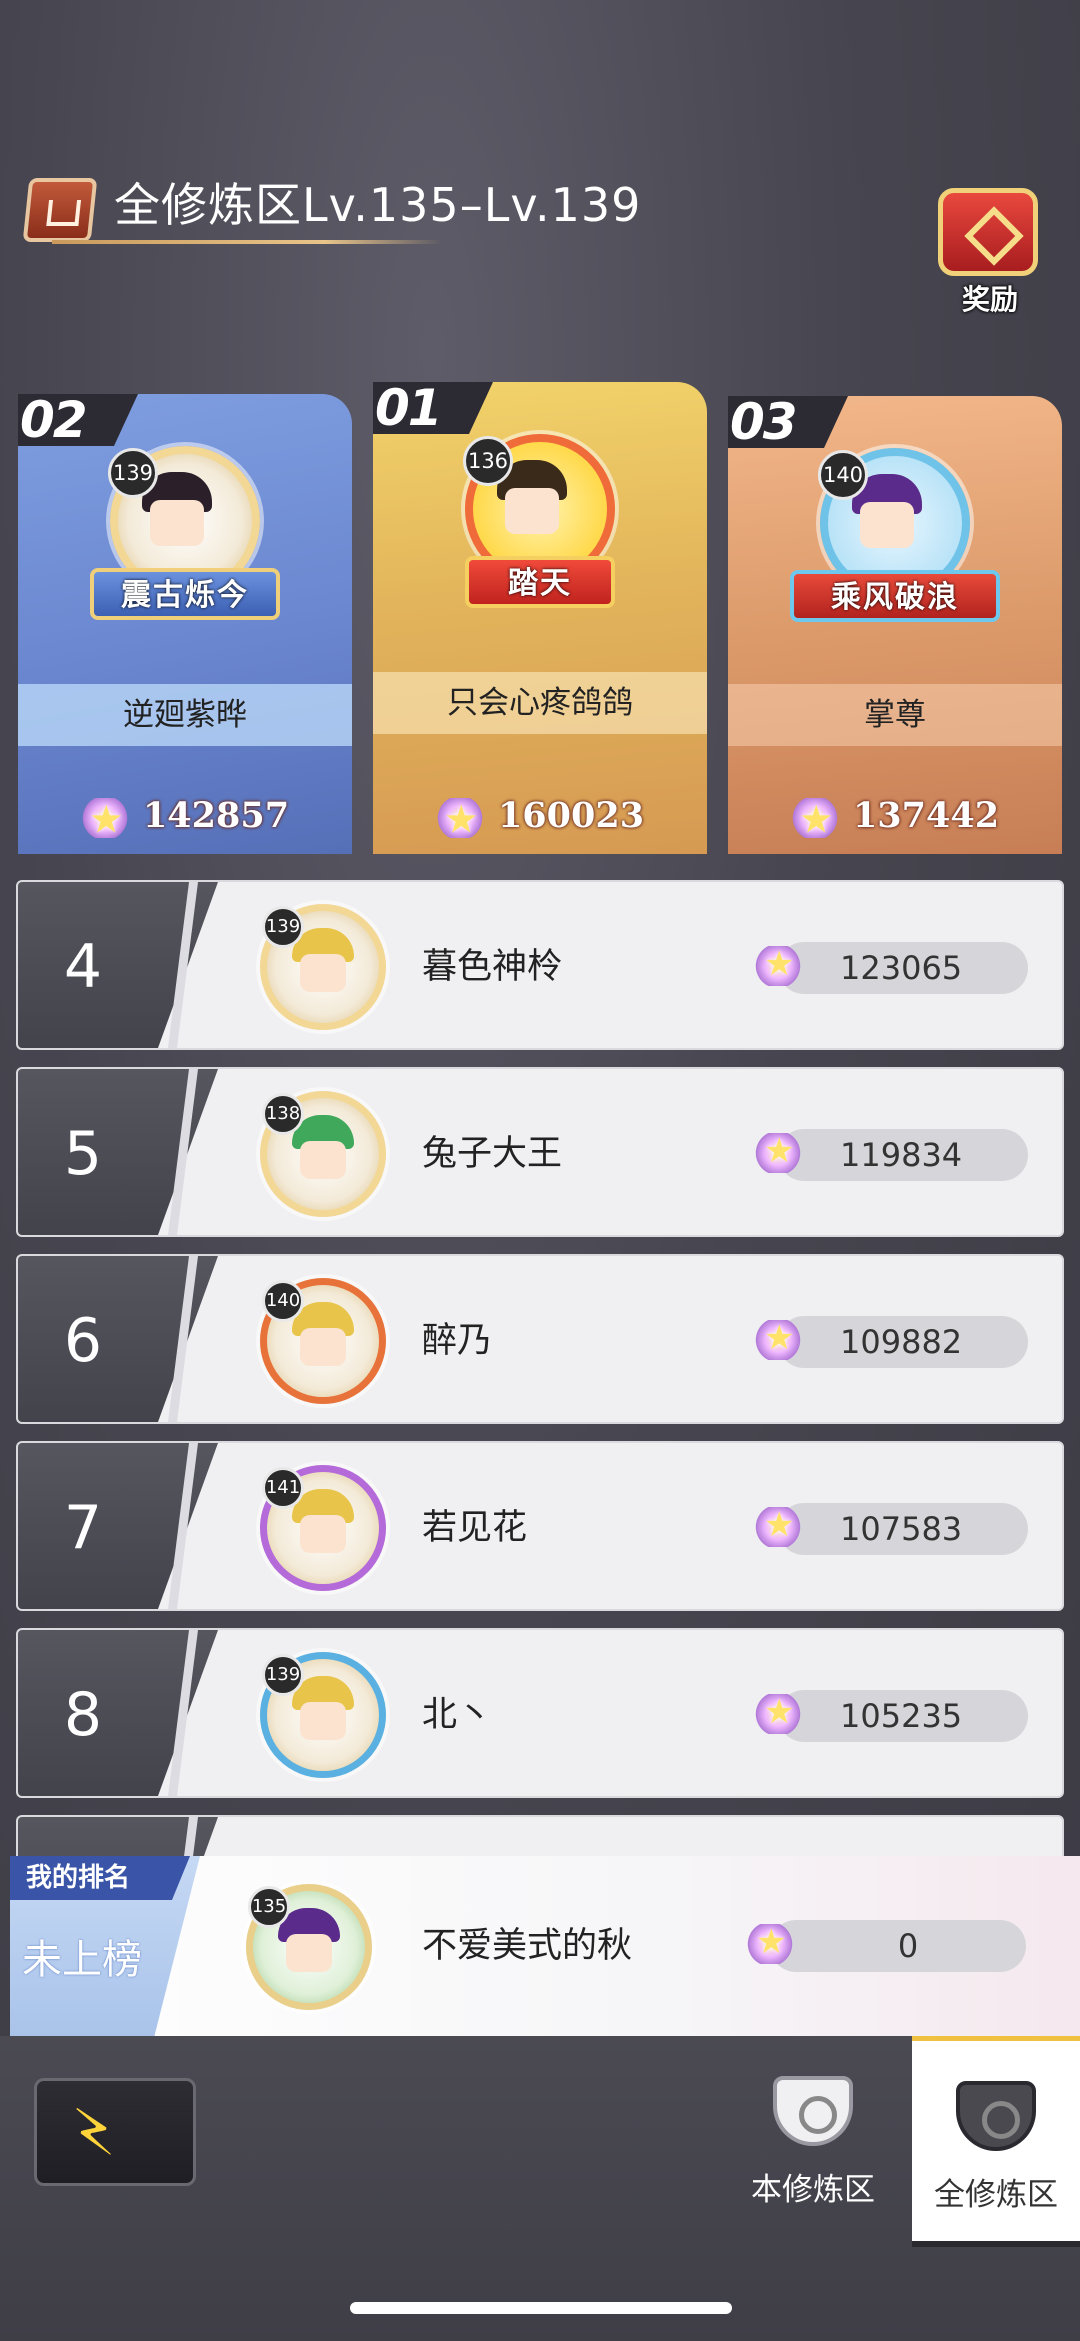  Describe the element at coordinates (83, 1715) in the screenshot. I see `rank-number: 8` at that location.